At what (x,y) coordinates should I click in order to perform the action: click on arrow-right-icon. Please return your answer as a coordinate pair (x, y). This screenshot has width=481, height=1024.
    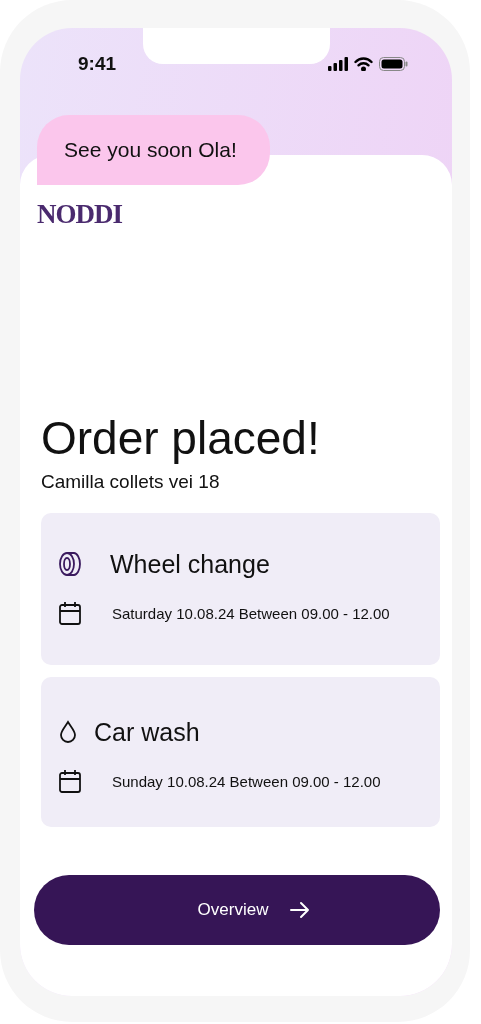
    Looking at the image, I should click on (300, 910).